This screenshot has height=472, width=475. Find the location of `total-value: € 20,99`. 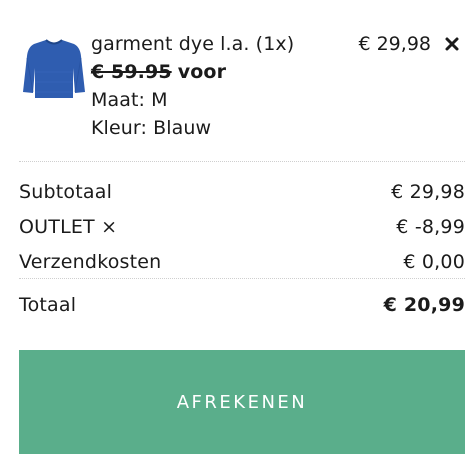

total-value: € 20,99 is located at coordinates (424, 305).